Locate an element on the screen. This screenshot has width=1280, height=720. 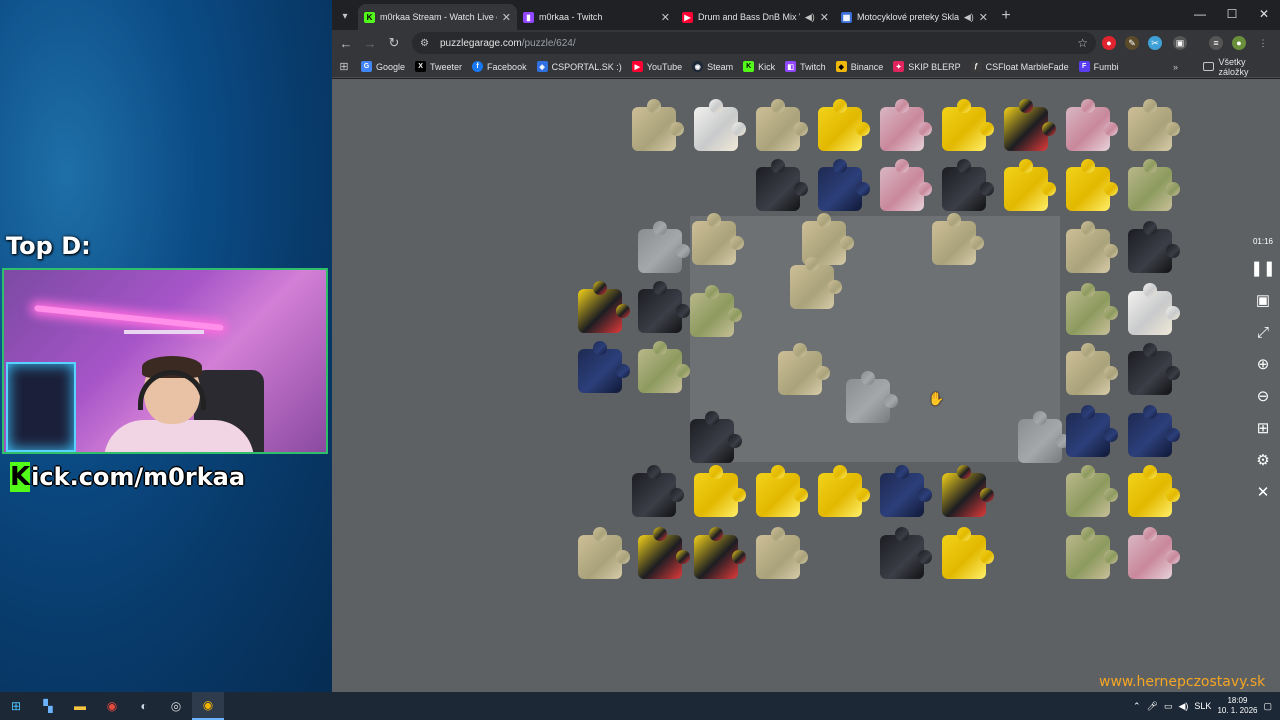
bookmark-tweeter: X Tweeter is located at coordinates (438, 67).